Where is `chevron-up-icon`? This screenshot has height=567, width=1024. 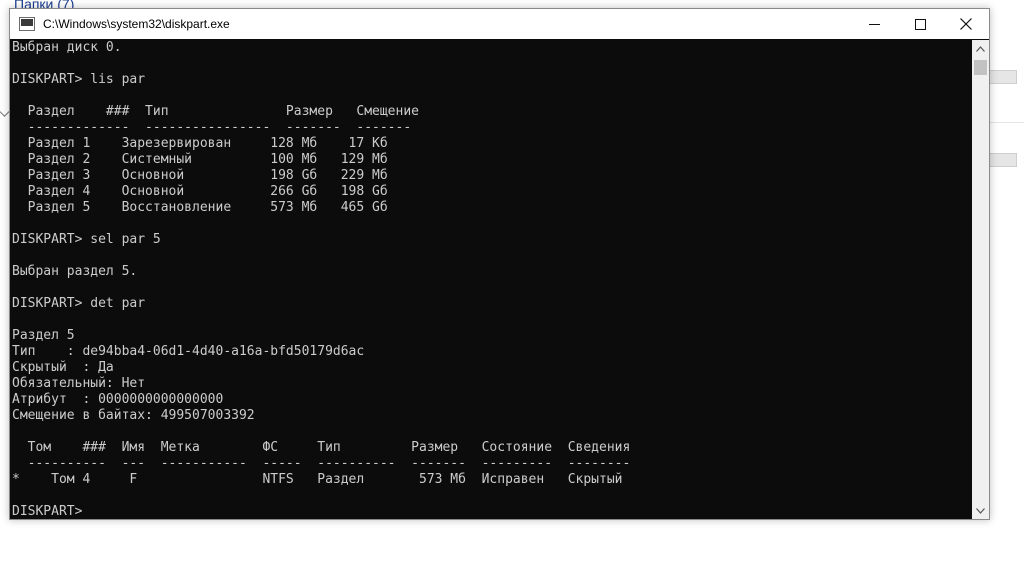 chevron-up-icon is located at coordinates (980, 48).